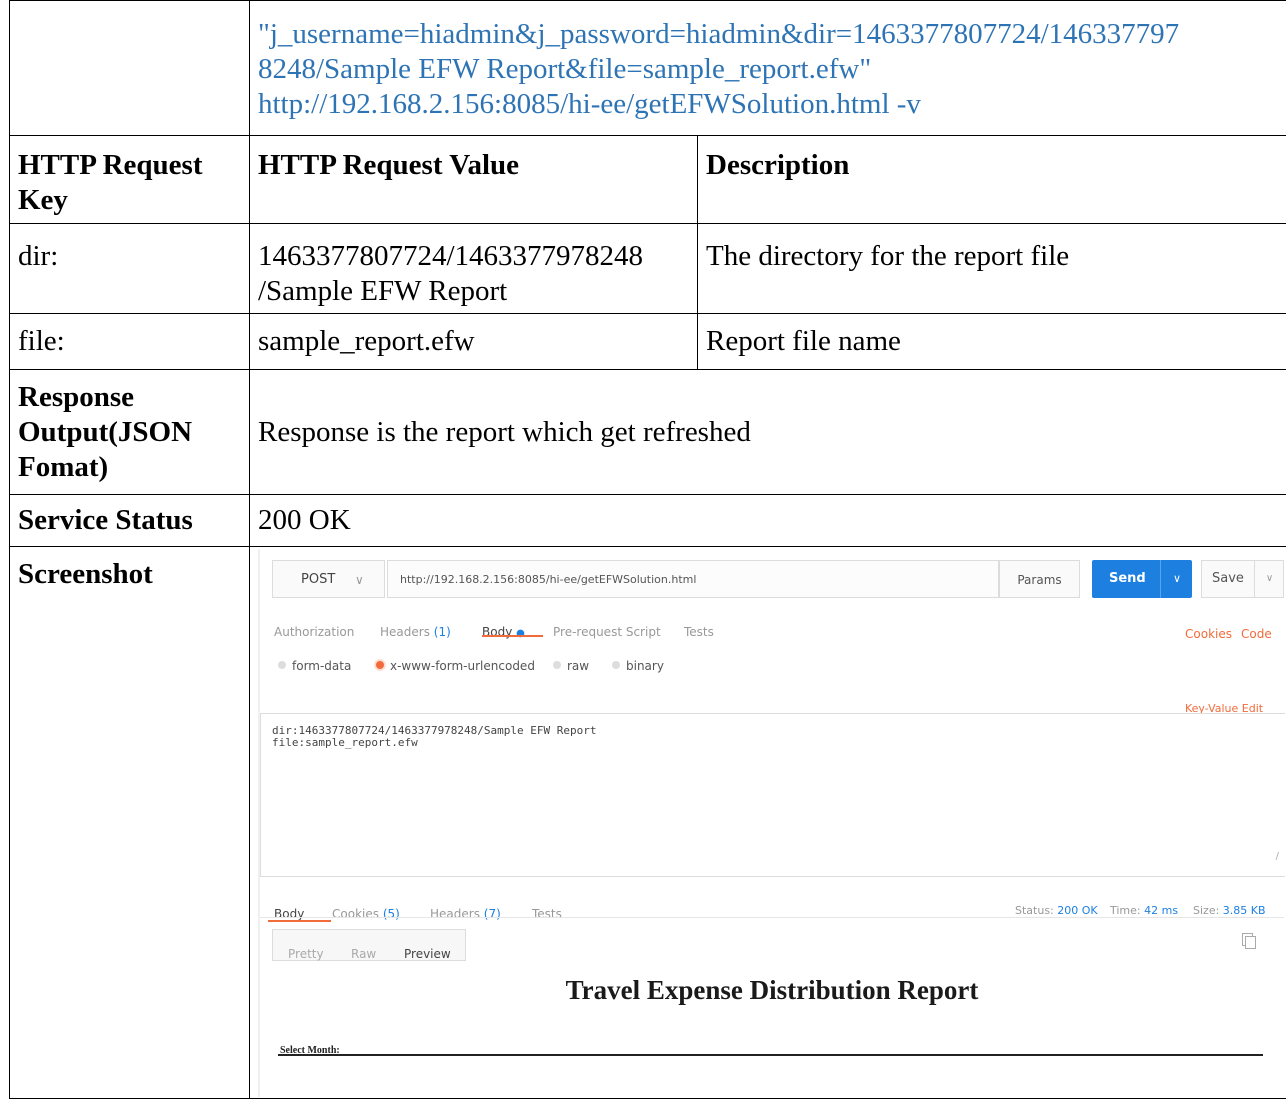  I want to click on headers-count: (7), so click(492, 914).